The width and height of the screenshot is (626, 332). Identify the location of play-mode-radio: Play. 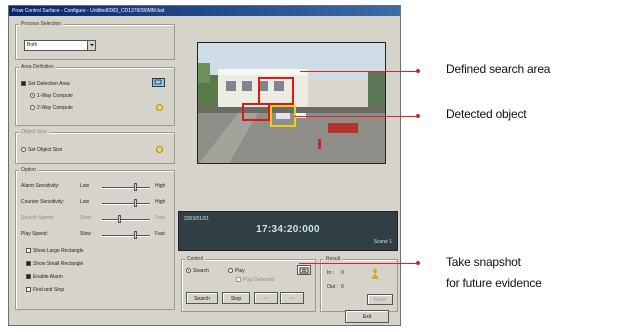
(236, 271).